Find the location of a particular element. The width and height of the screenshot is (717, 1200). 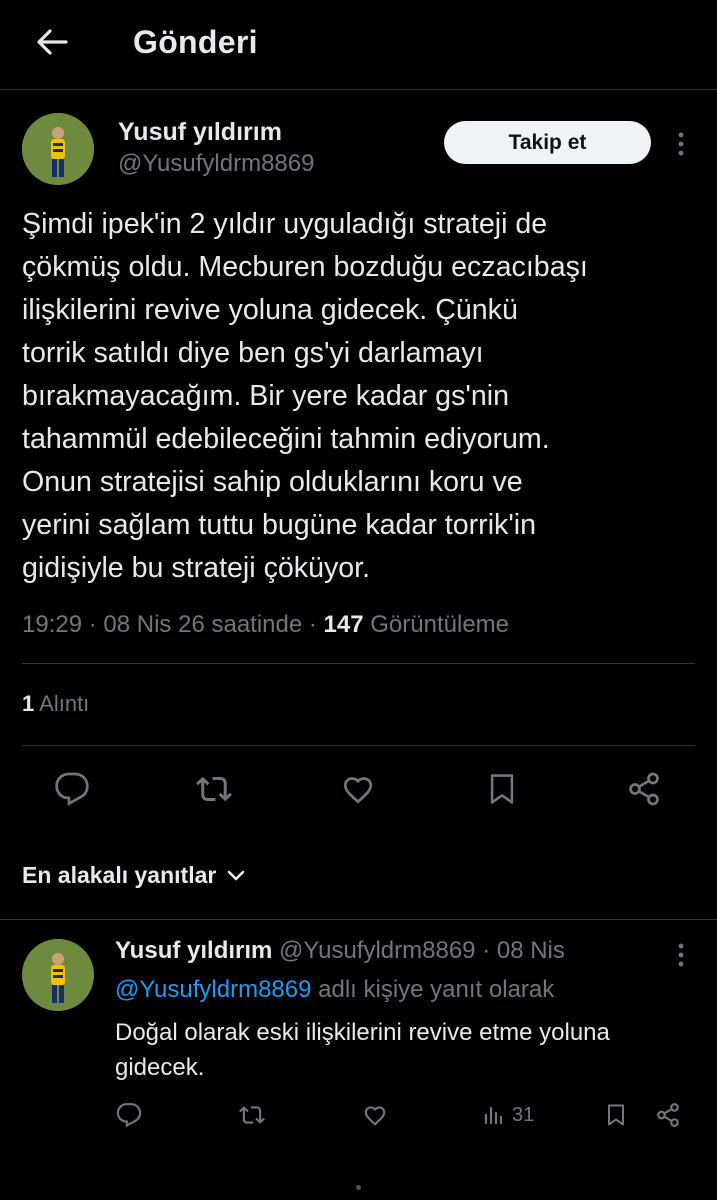

reply-more-options-button is located at coordinates (681, 955).